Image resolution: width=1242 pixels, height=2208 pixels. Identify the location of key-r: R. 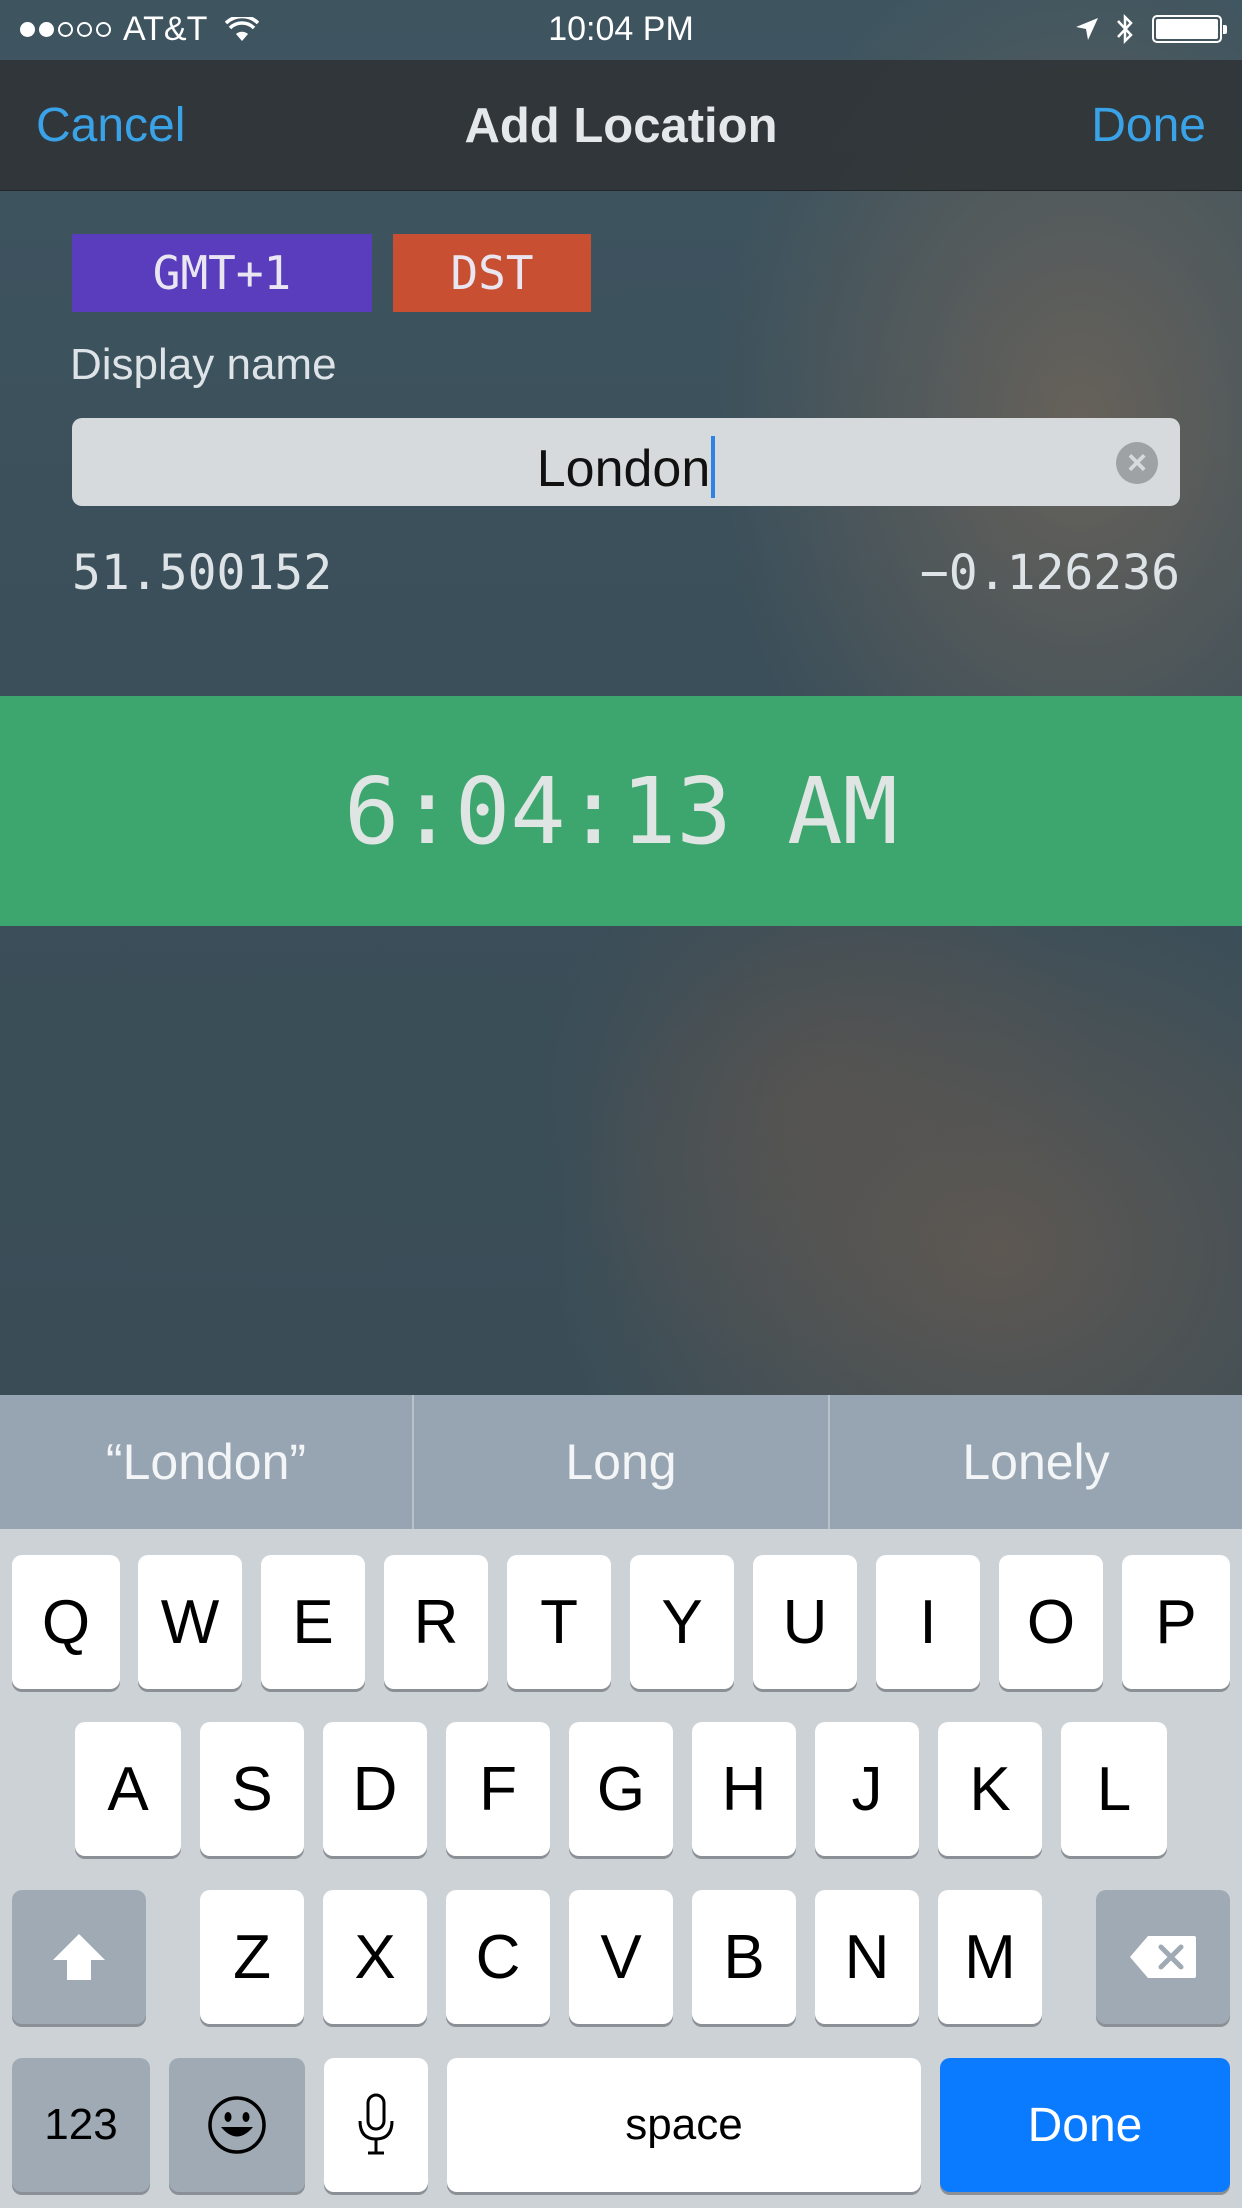
(436, 1622).